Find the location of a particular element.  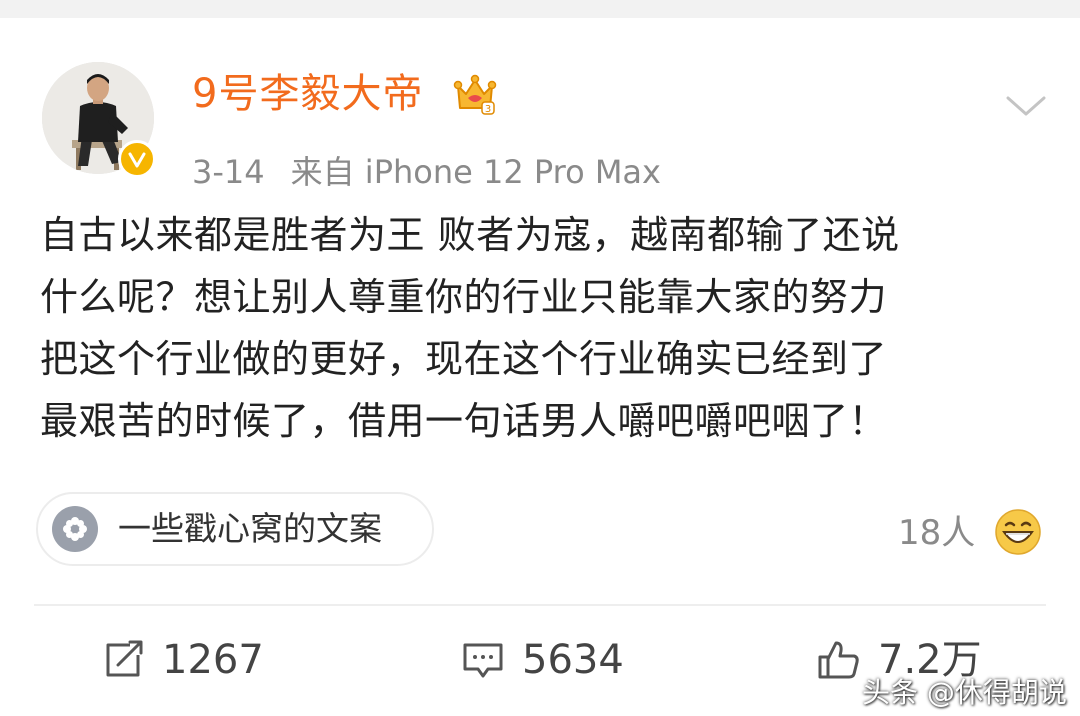

topic-label: 一些戳心窝的文案 is located at coordinates (250, 528).